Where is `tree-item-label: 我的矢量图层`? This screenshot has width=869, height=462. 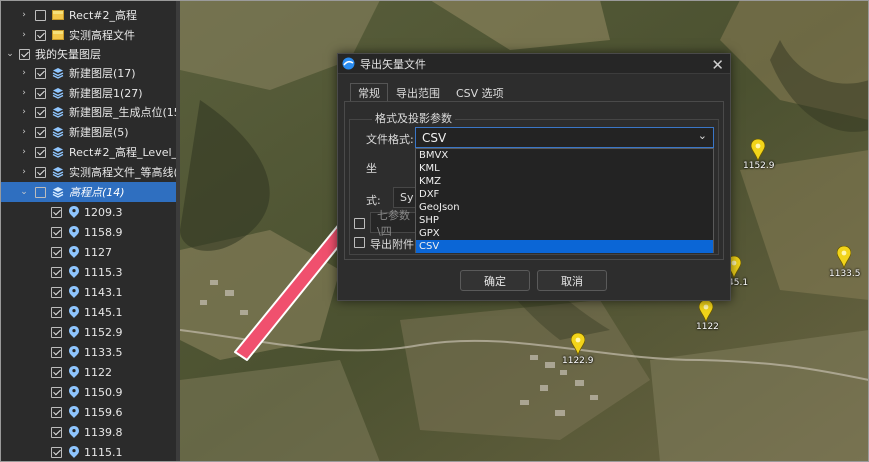
tree-item-label: 我的矢量图层 is located at coordinates (68, 54).